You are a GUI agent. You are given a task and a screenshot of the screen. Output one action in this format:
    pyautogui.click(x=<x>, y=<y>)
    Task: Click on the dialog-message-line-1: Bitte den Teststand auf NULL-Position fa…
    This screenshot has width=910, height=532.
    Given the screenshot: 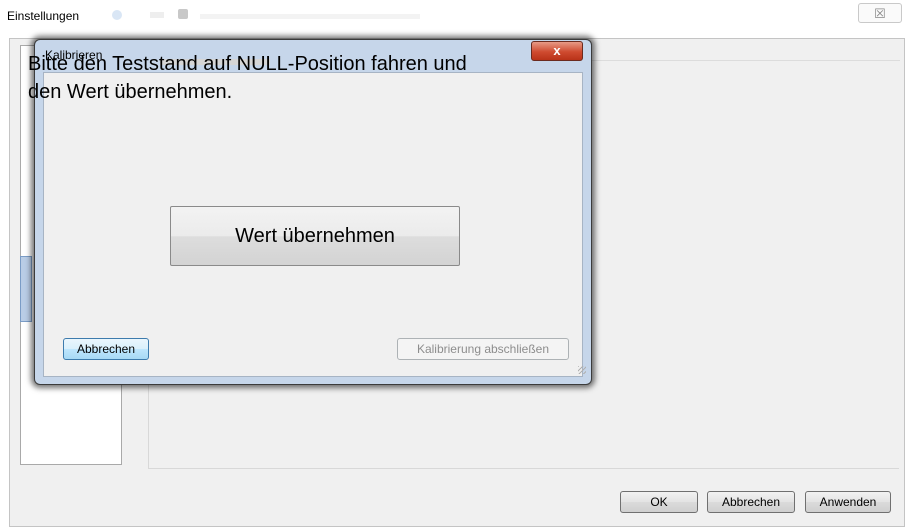 What is the action you would take?
    pyautogui.click(x=247, y=64)
    